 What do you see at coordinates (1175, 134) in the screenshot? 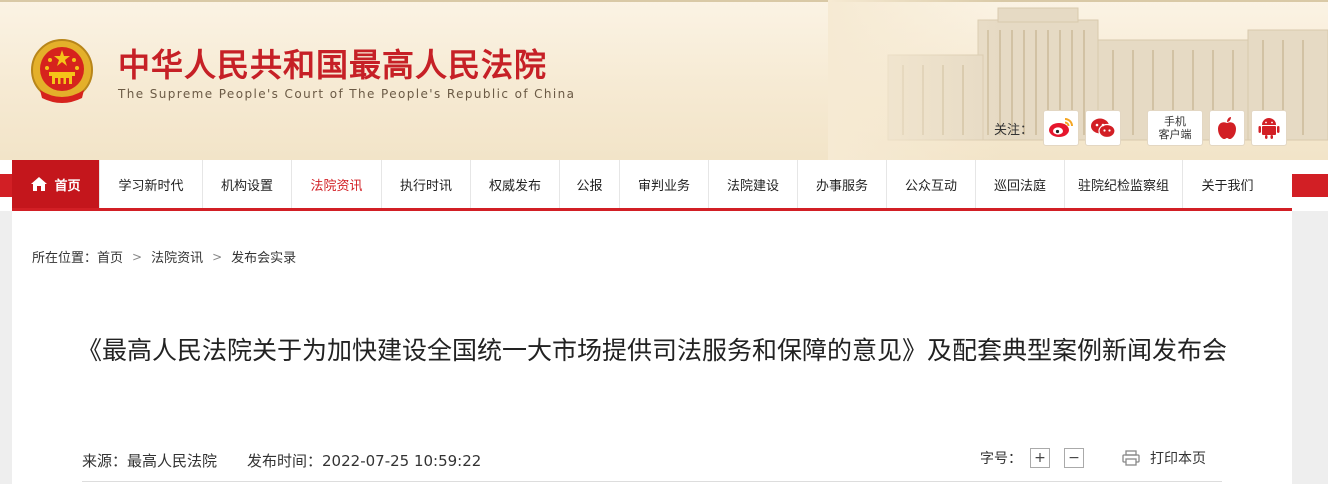
I see `mobile-client-line2: 客户端` at bounding box center [1175, 134].